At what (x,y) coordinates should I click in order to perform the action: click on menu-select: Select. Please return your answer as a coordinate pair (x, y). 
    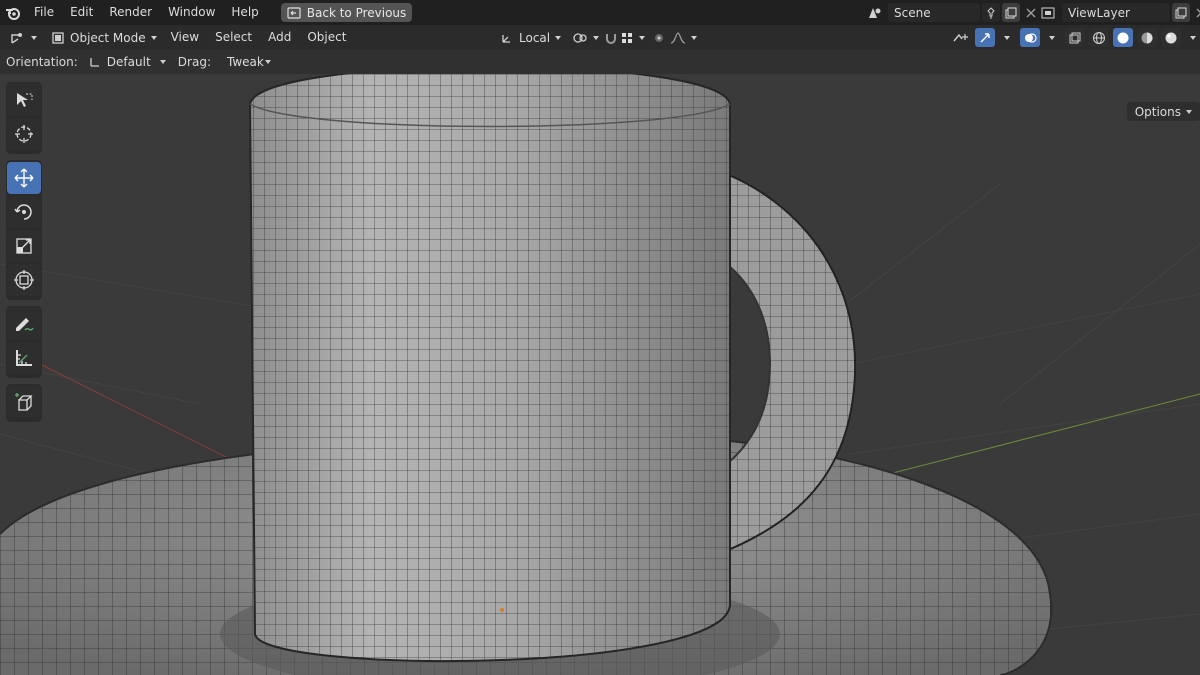
    Looking at the image, I should click on (233, 37).